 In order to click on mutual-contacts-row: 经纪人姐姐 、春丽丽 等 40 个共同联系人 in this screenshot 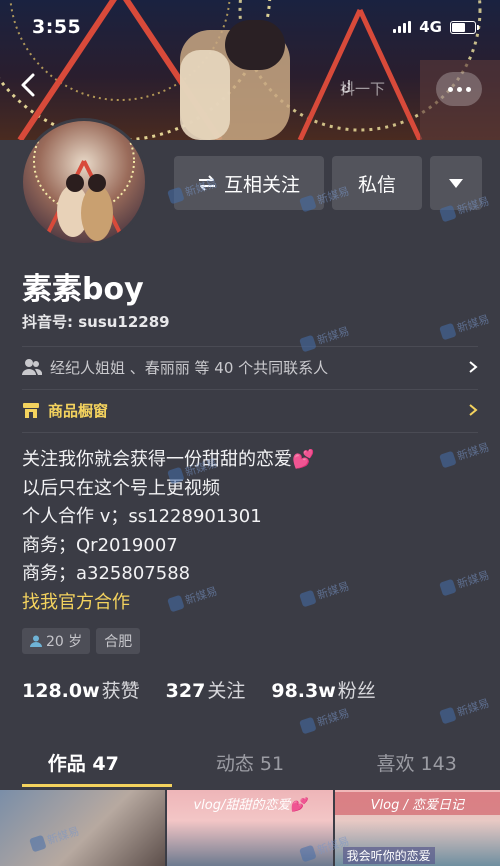, I will do `click(250, 367)`.